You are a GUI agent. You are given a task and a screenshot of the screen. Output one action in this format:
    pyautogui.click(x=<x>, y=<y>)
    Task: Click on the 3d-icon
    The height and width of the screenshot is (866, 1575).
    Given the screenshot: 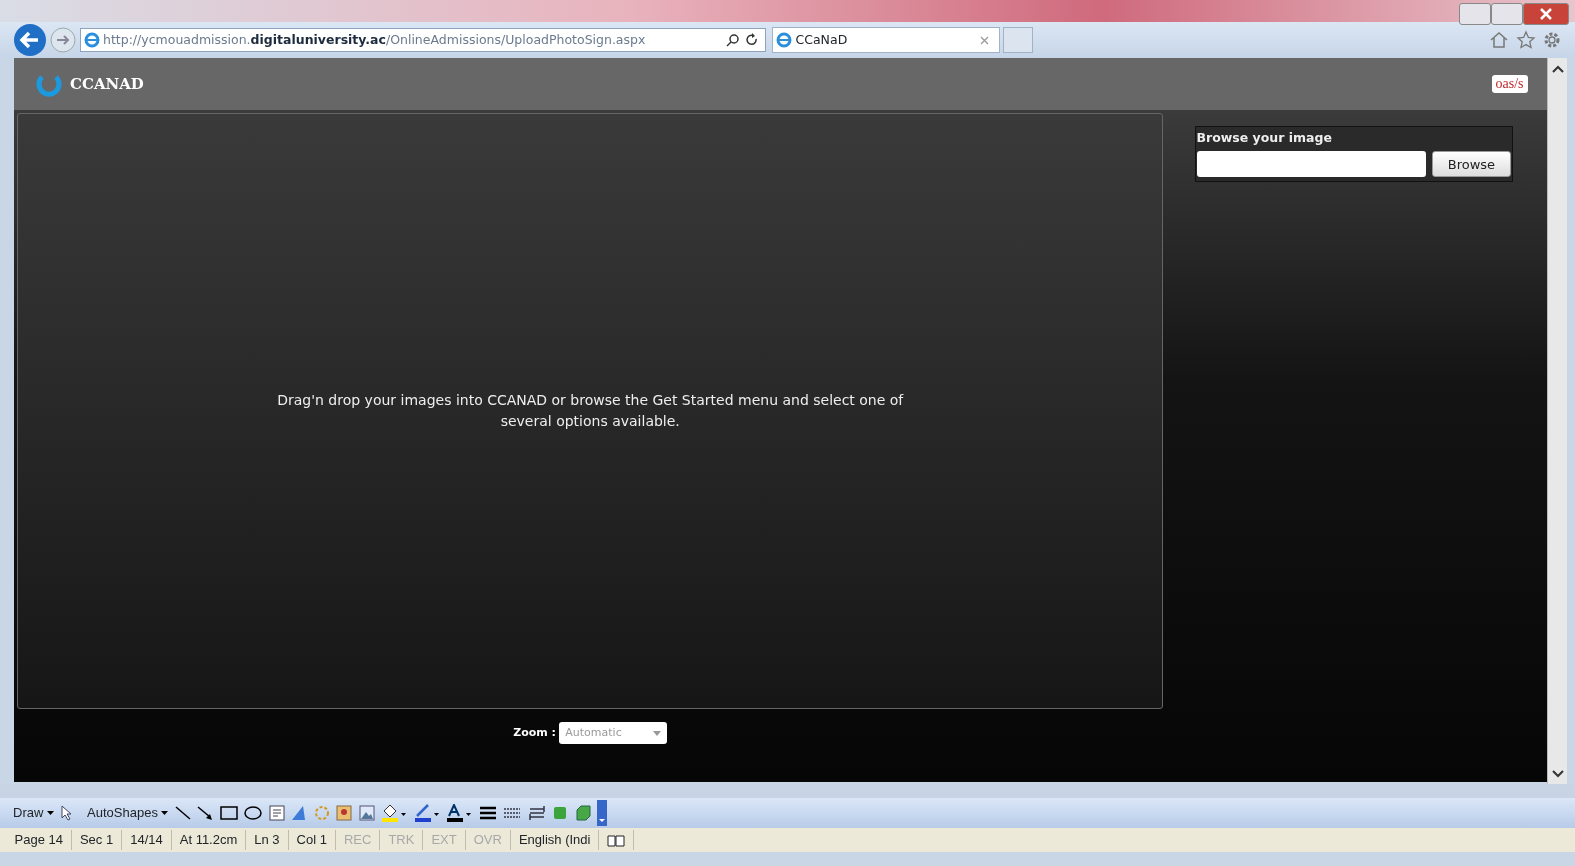 What is the action you would take?
    pyautogui.click(x=582, y=813)
    